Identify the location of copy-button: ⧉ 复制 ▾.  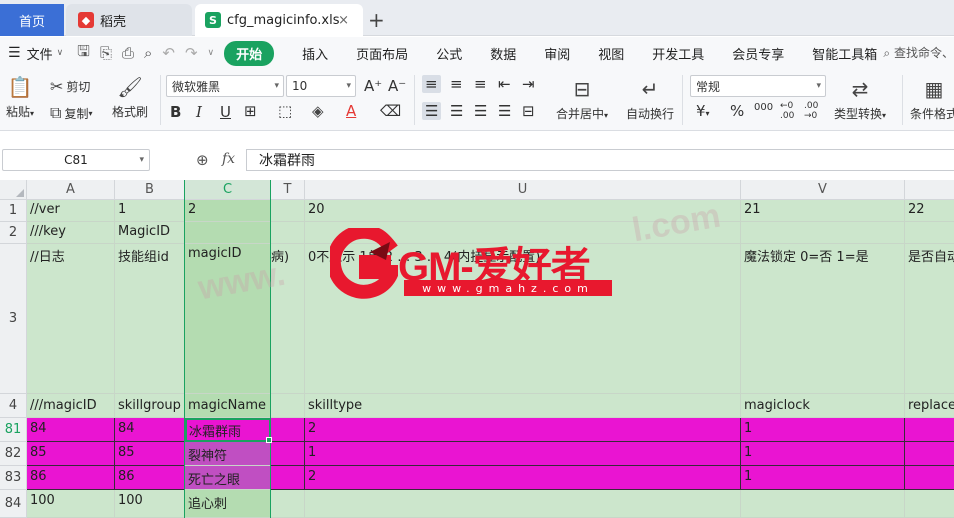
(71, 113).